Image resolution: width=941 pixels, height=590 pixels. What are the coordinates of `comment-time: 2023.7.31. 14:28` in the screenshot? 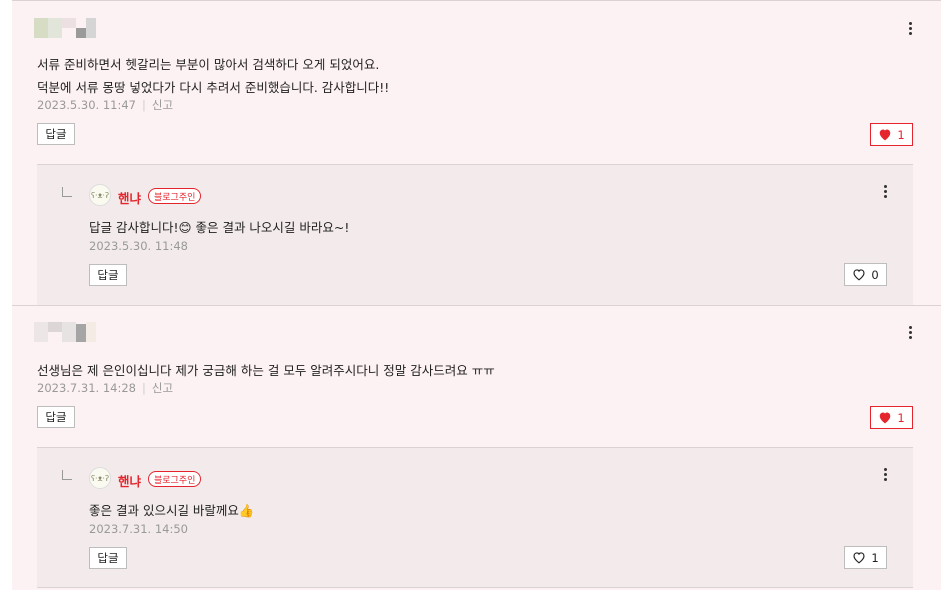 It's located at (86, 388).